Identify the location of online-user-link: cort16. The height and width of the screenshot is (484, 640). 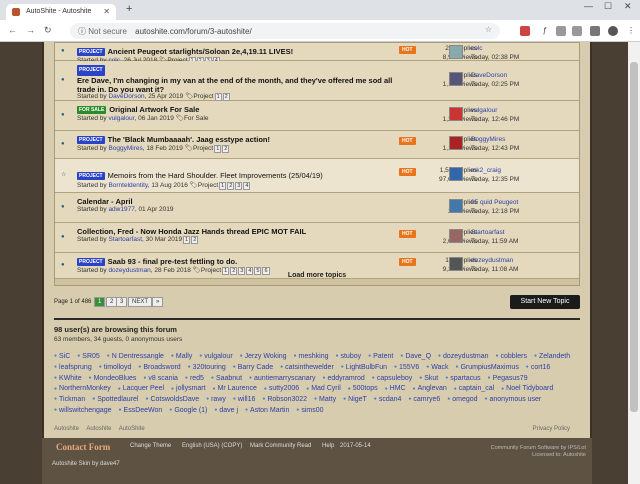
(538, 367).